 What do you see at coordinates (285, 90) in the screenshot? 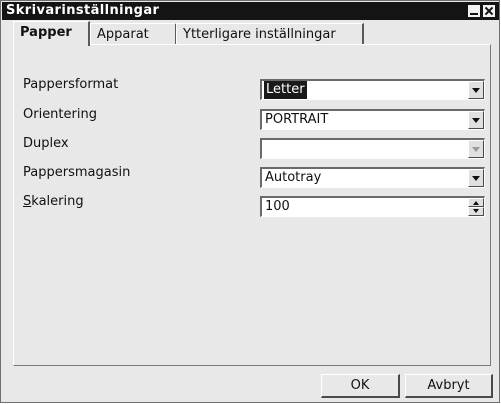
I see `paper-format-value: Letter` at bounding box center [285, 90].